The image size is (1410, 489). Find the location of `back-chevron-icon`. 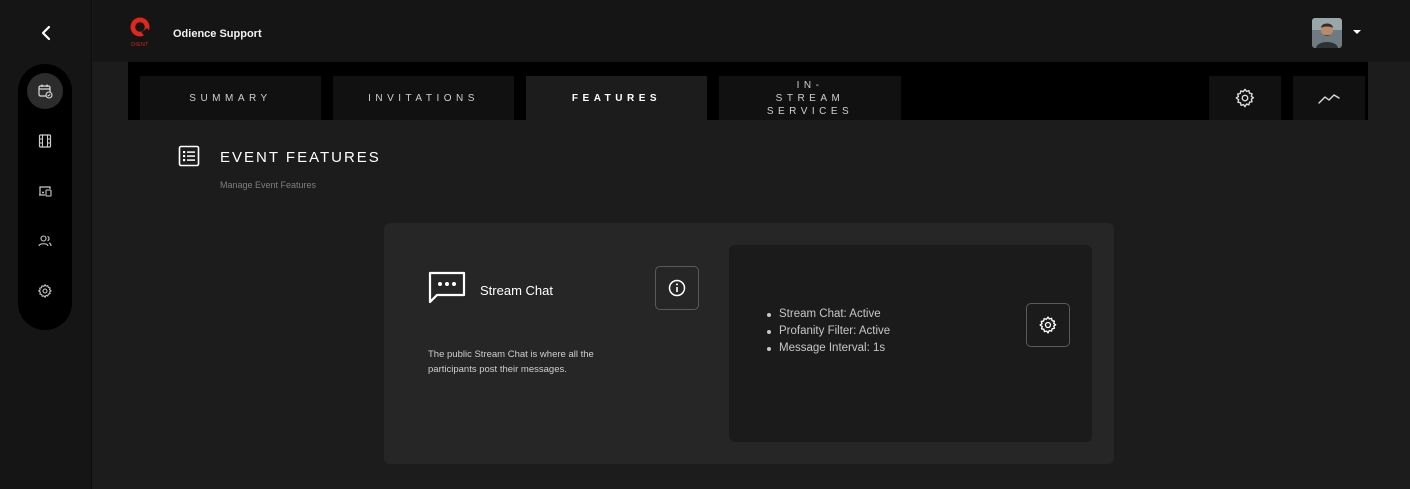

back-chevron-icon is located at coordinates (46, 33).